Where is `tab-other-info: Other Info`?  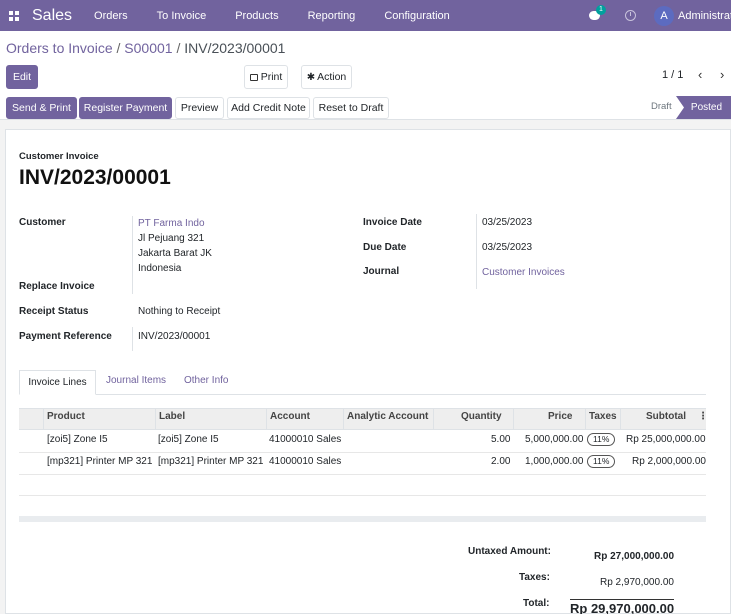 tab-other-info: Other Info is located at coordinates (206, 380).